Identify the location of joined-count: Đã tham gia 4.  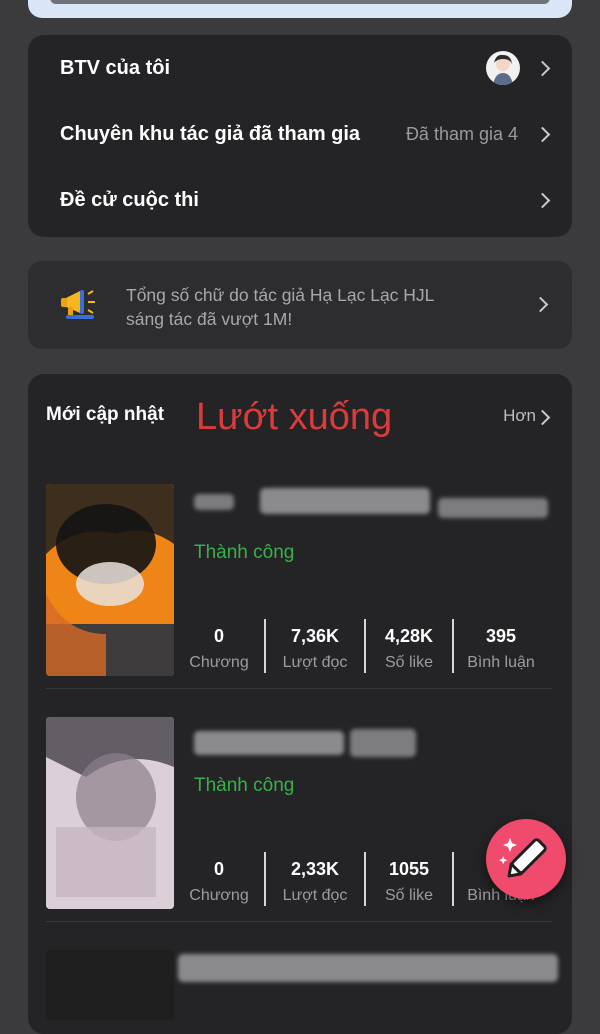
(461, 134).